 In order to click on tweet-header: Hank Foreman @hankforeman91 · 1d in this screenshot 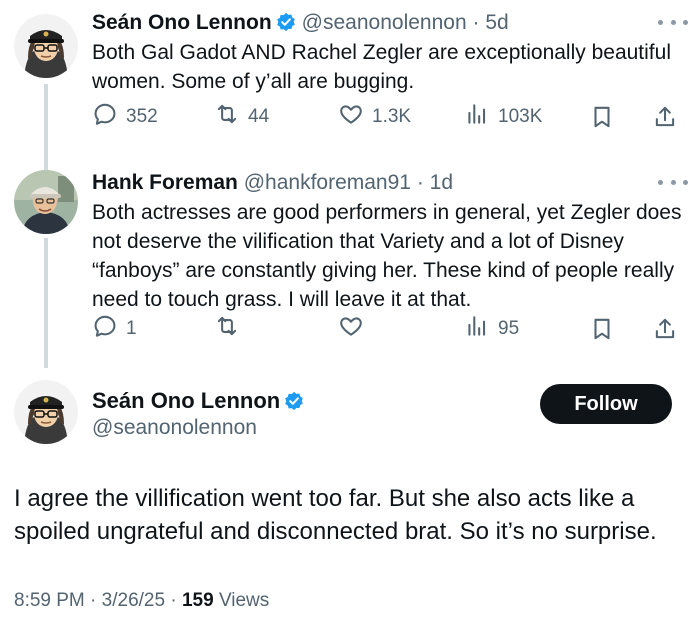, I will do `click(272, 183)`.